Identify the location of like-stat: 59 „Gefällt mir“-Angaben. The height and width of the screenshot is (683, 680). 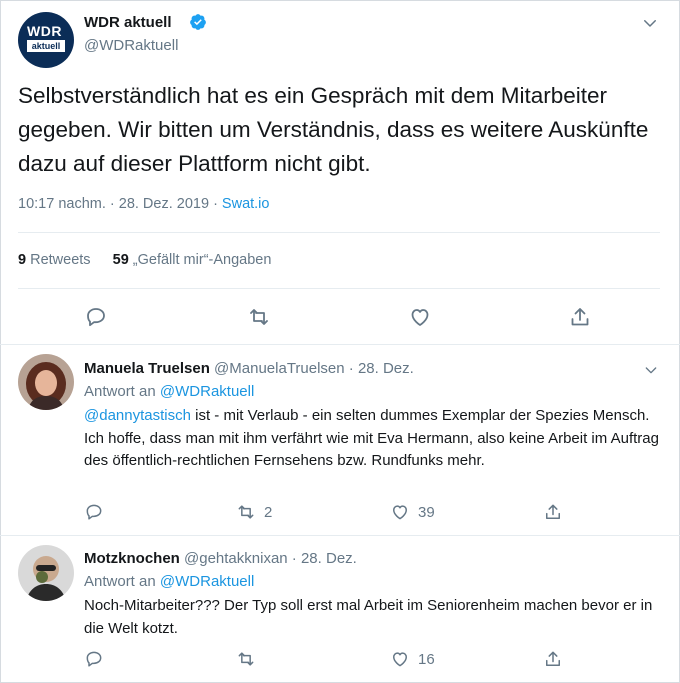
(192, 260).